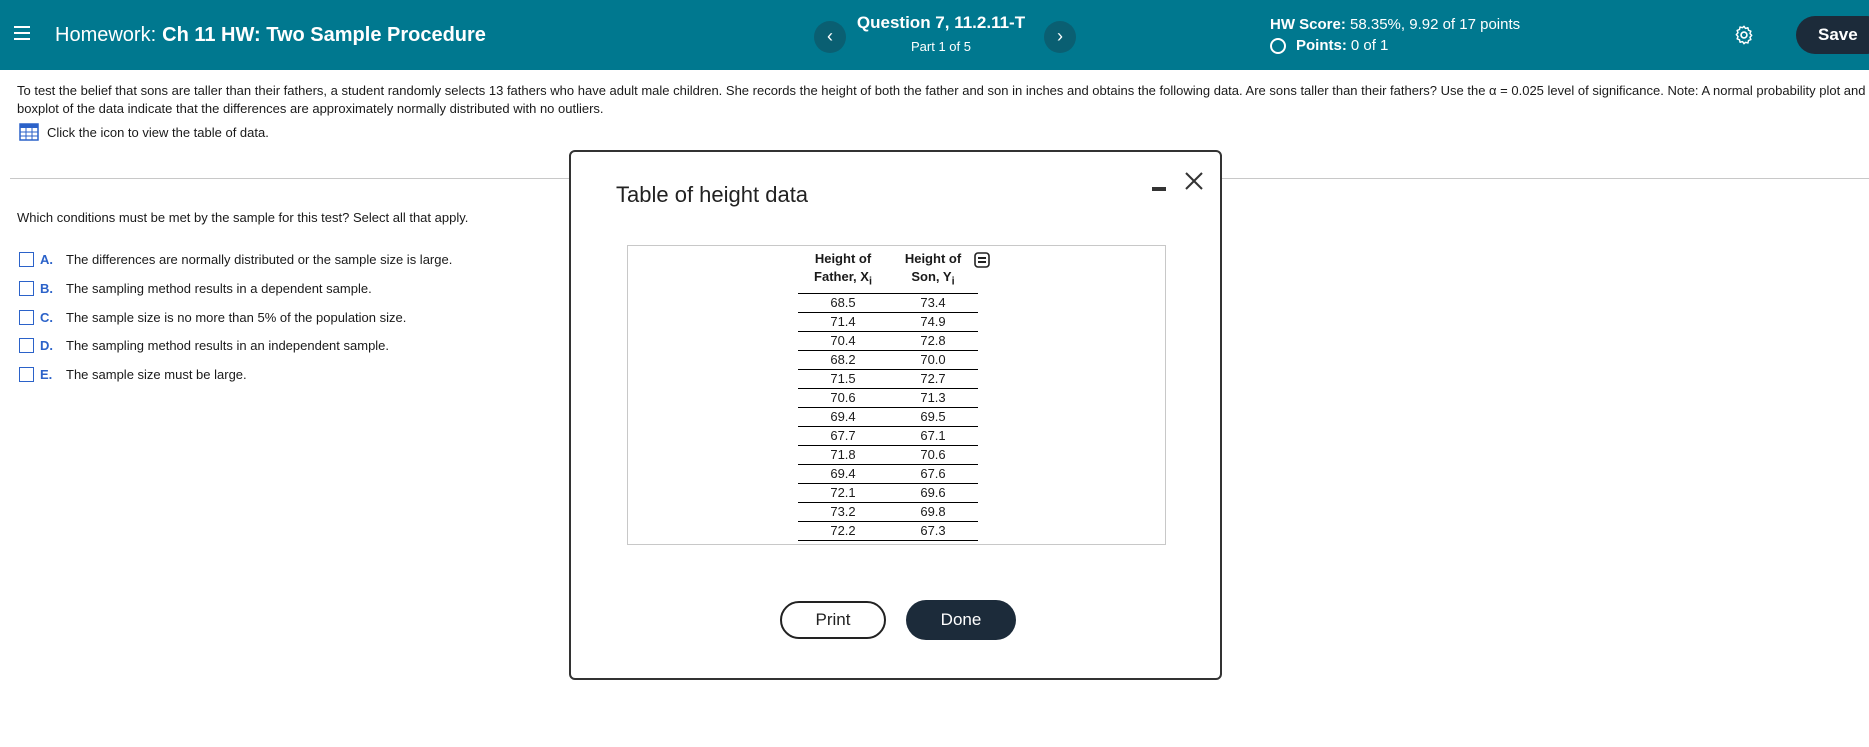  Describe the element at coordinates (830, 37) in the screenshot. I see `previous-question-button: ‹` at that location.